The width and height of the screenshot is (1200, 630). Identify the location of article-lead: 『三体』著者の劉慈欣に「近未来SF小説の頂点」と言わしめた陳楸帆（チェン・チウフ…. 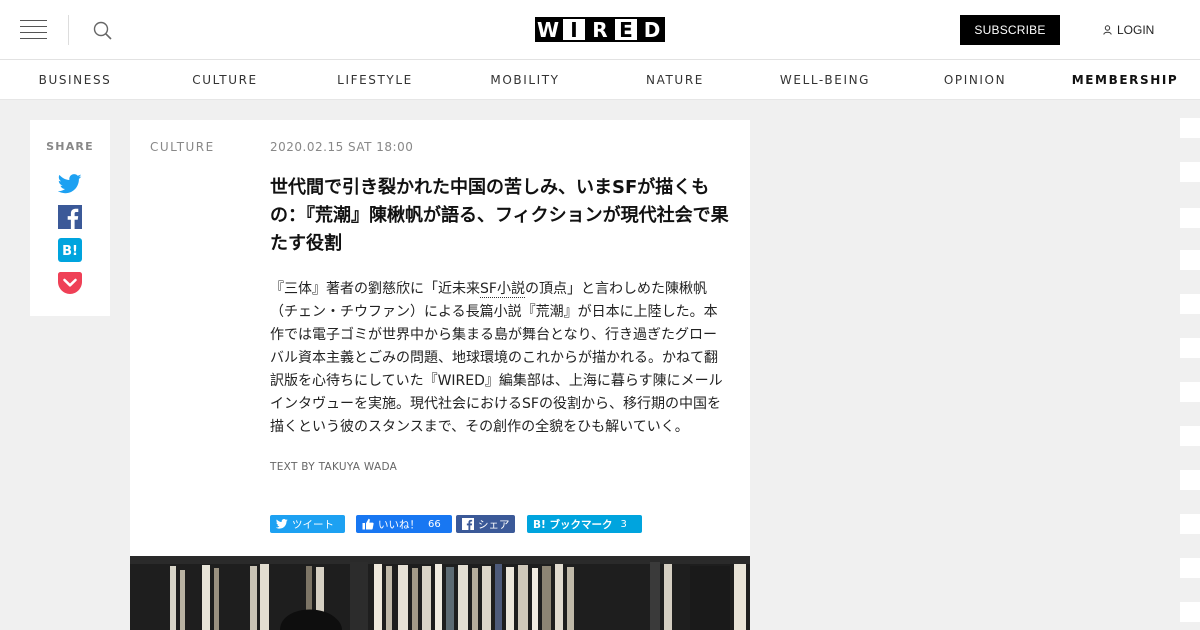
(500, 358).